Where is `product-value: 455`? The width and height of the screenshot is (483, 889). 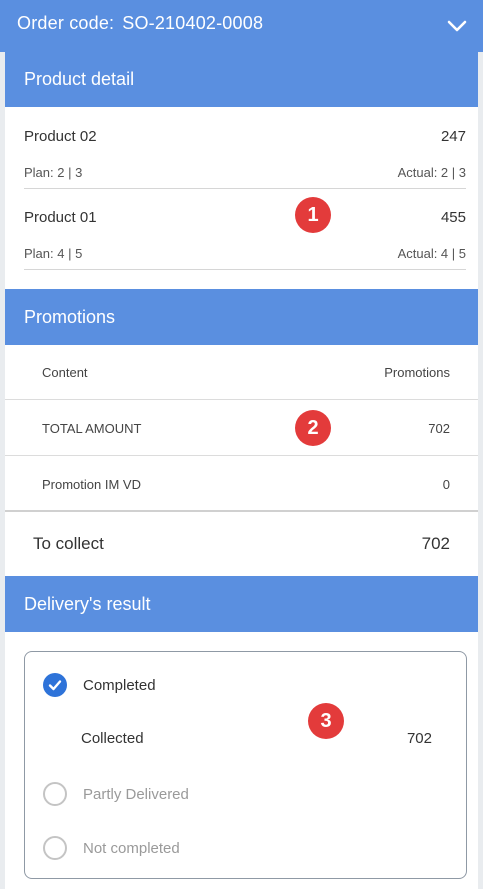
product-value: 455 is located at coordinates (453, 217).